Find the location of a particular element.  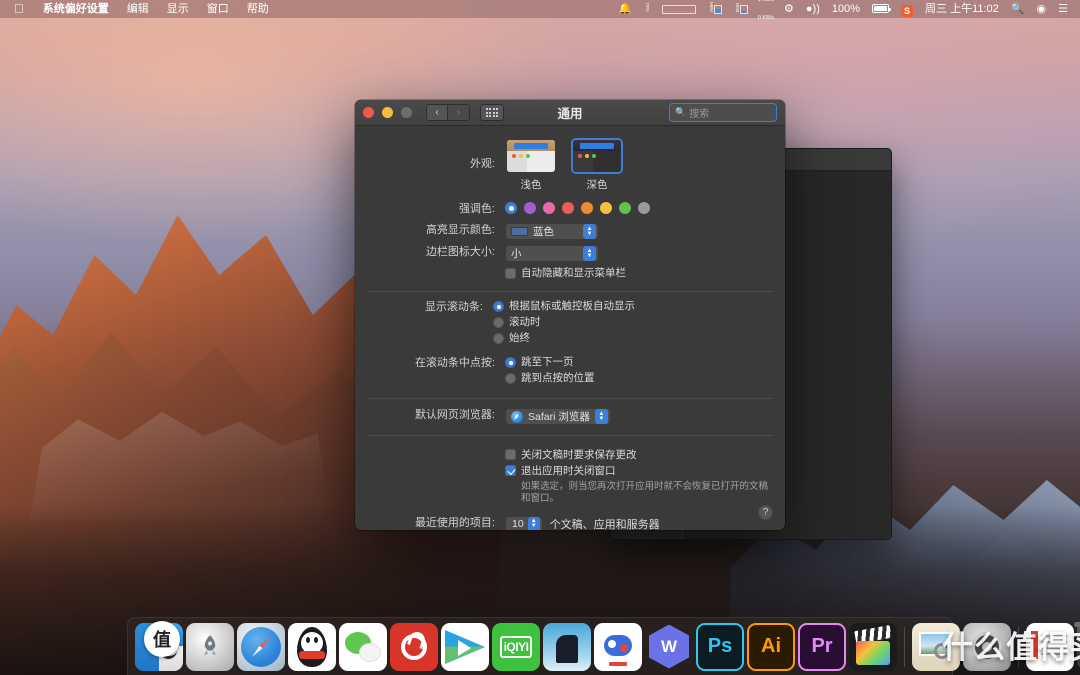

dock-item-launchpad is located at coordinates (210, 646).